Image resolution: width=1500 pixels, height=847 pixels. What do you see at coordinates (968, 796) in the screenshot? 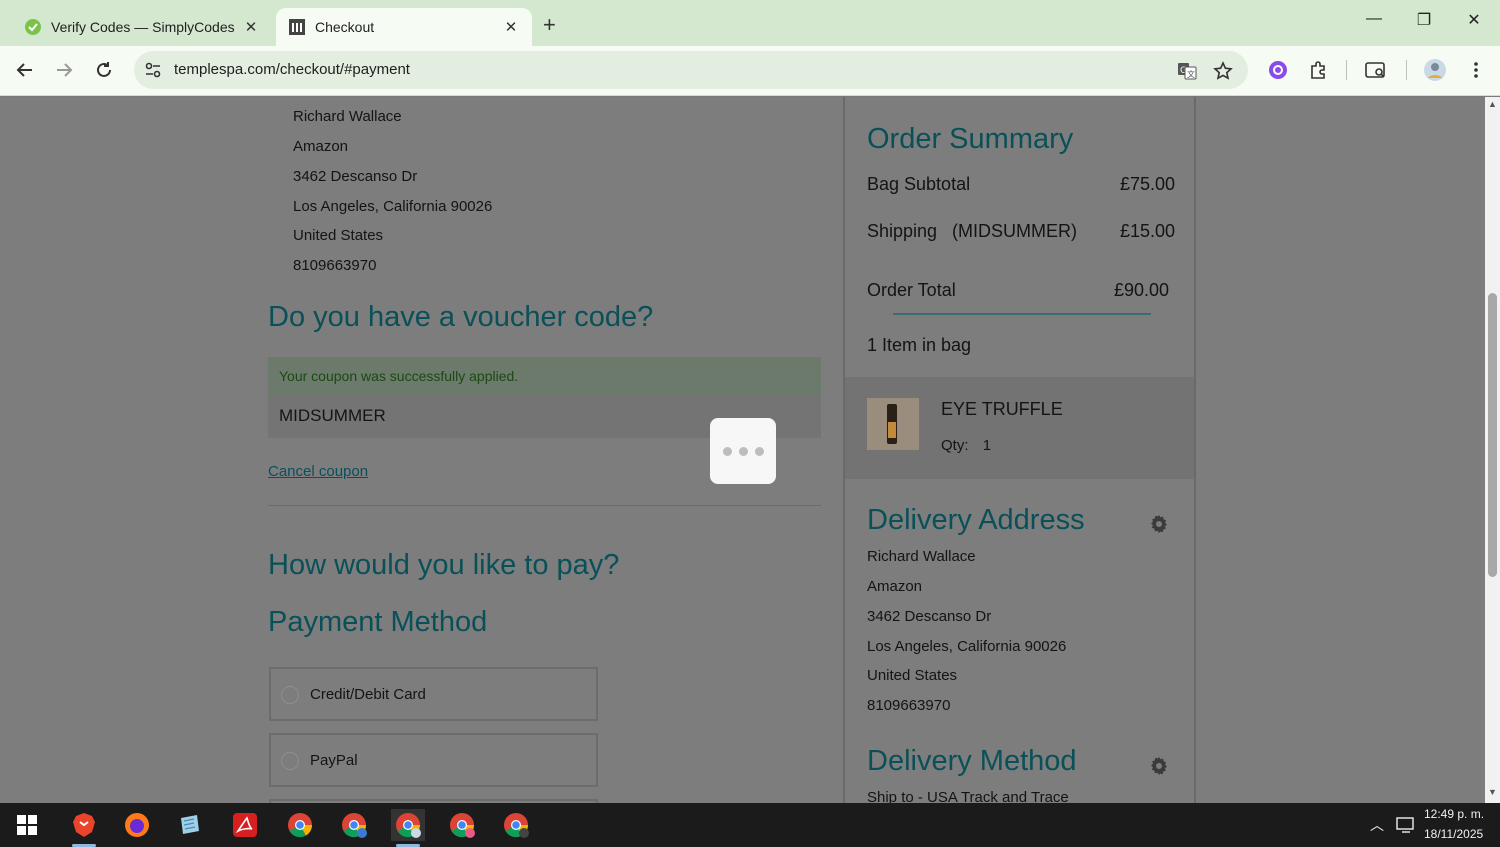
I see `delivery-method-text: Ship to - USA Track and Trace` at bounding box center [968, 796].